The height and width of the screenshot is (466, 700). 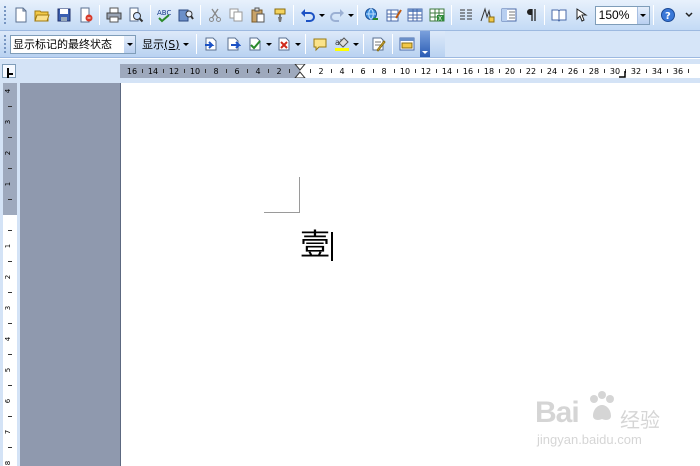 I want to click on paw-logo-icon, so click(x=602, y=405).